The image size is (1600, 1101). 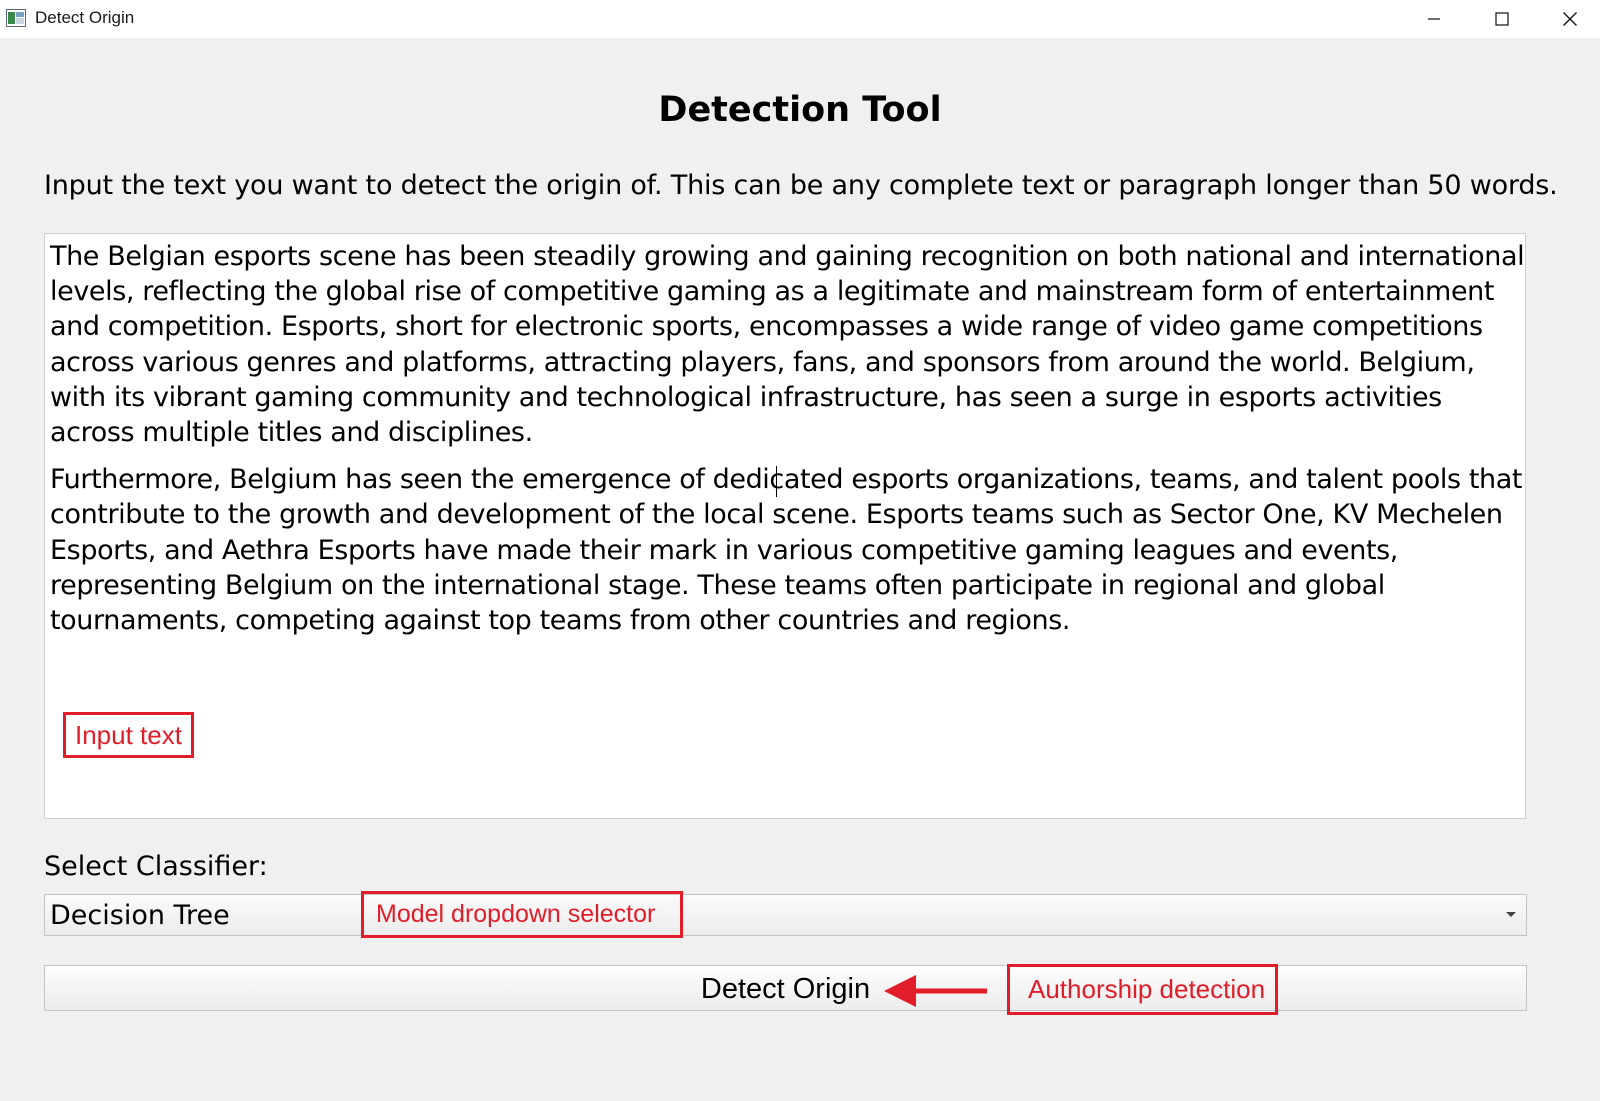 What do you see at coordinates (800, 19) in the screenshot?
I see `title-bar: Detect Origin` at bounding box center [800, 19].